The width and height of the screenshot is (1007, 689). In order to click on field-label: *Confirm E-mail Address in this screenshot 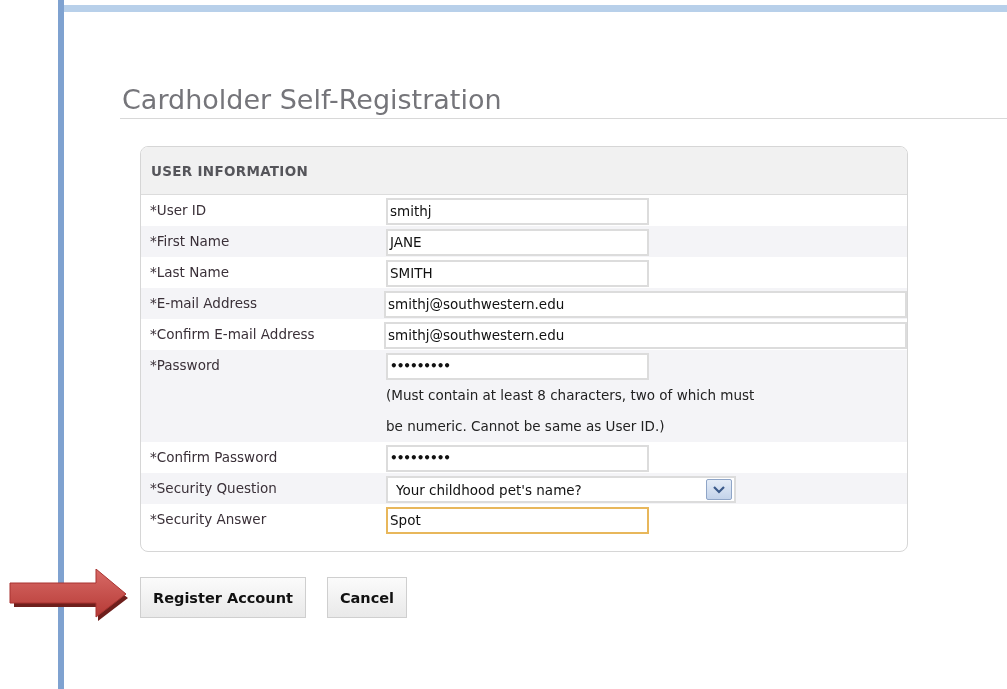, I will do `click(232, 334)`.